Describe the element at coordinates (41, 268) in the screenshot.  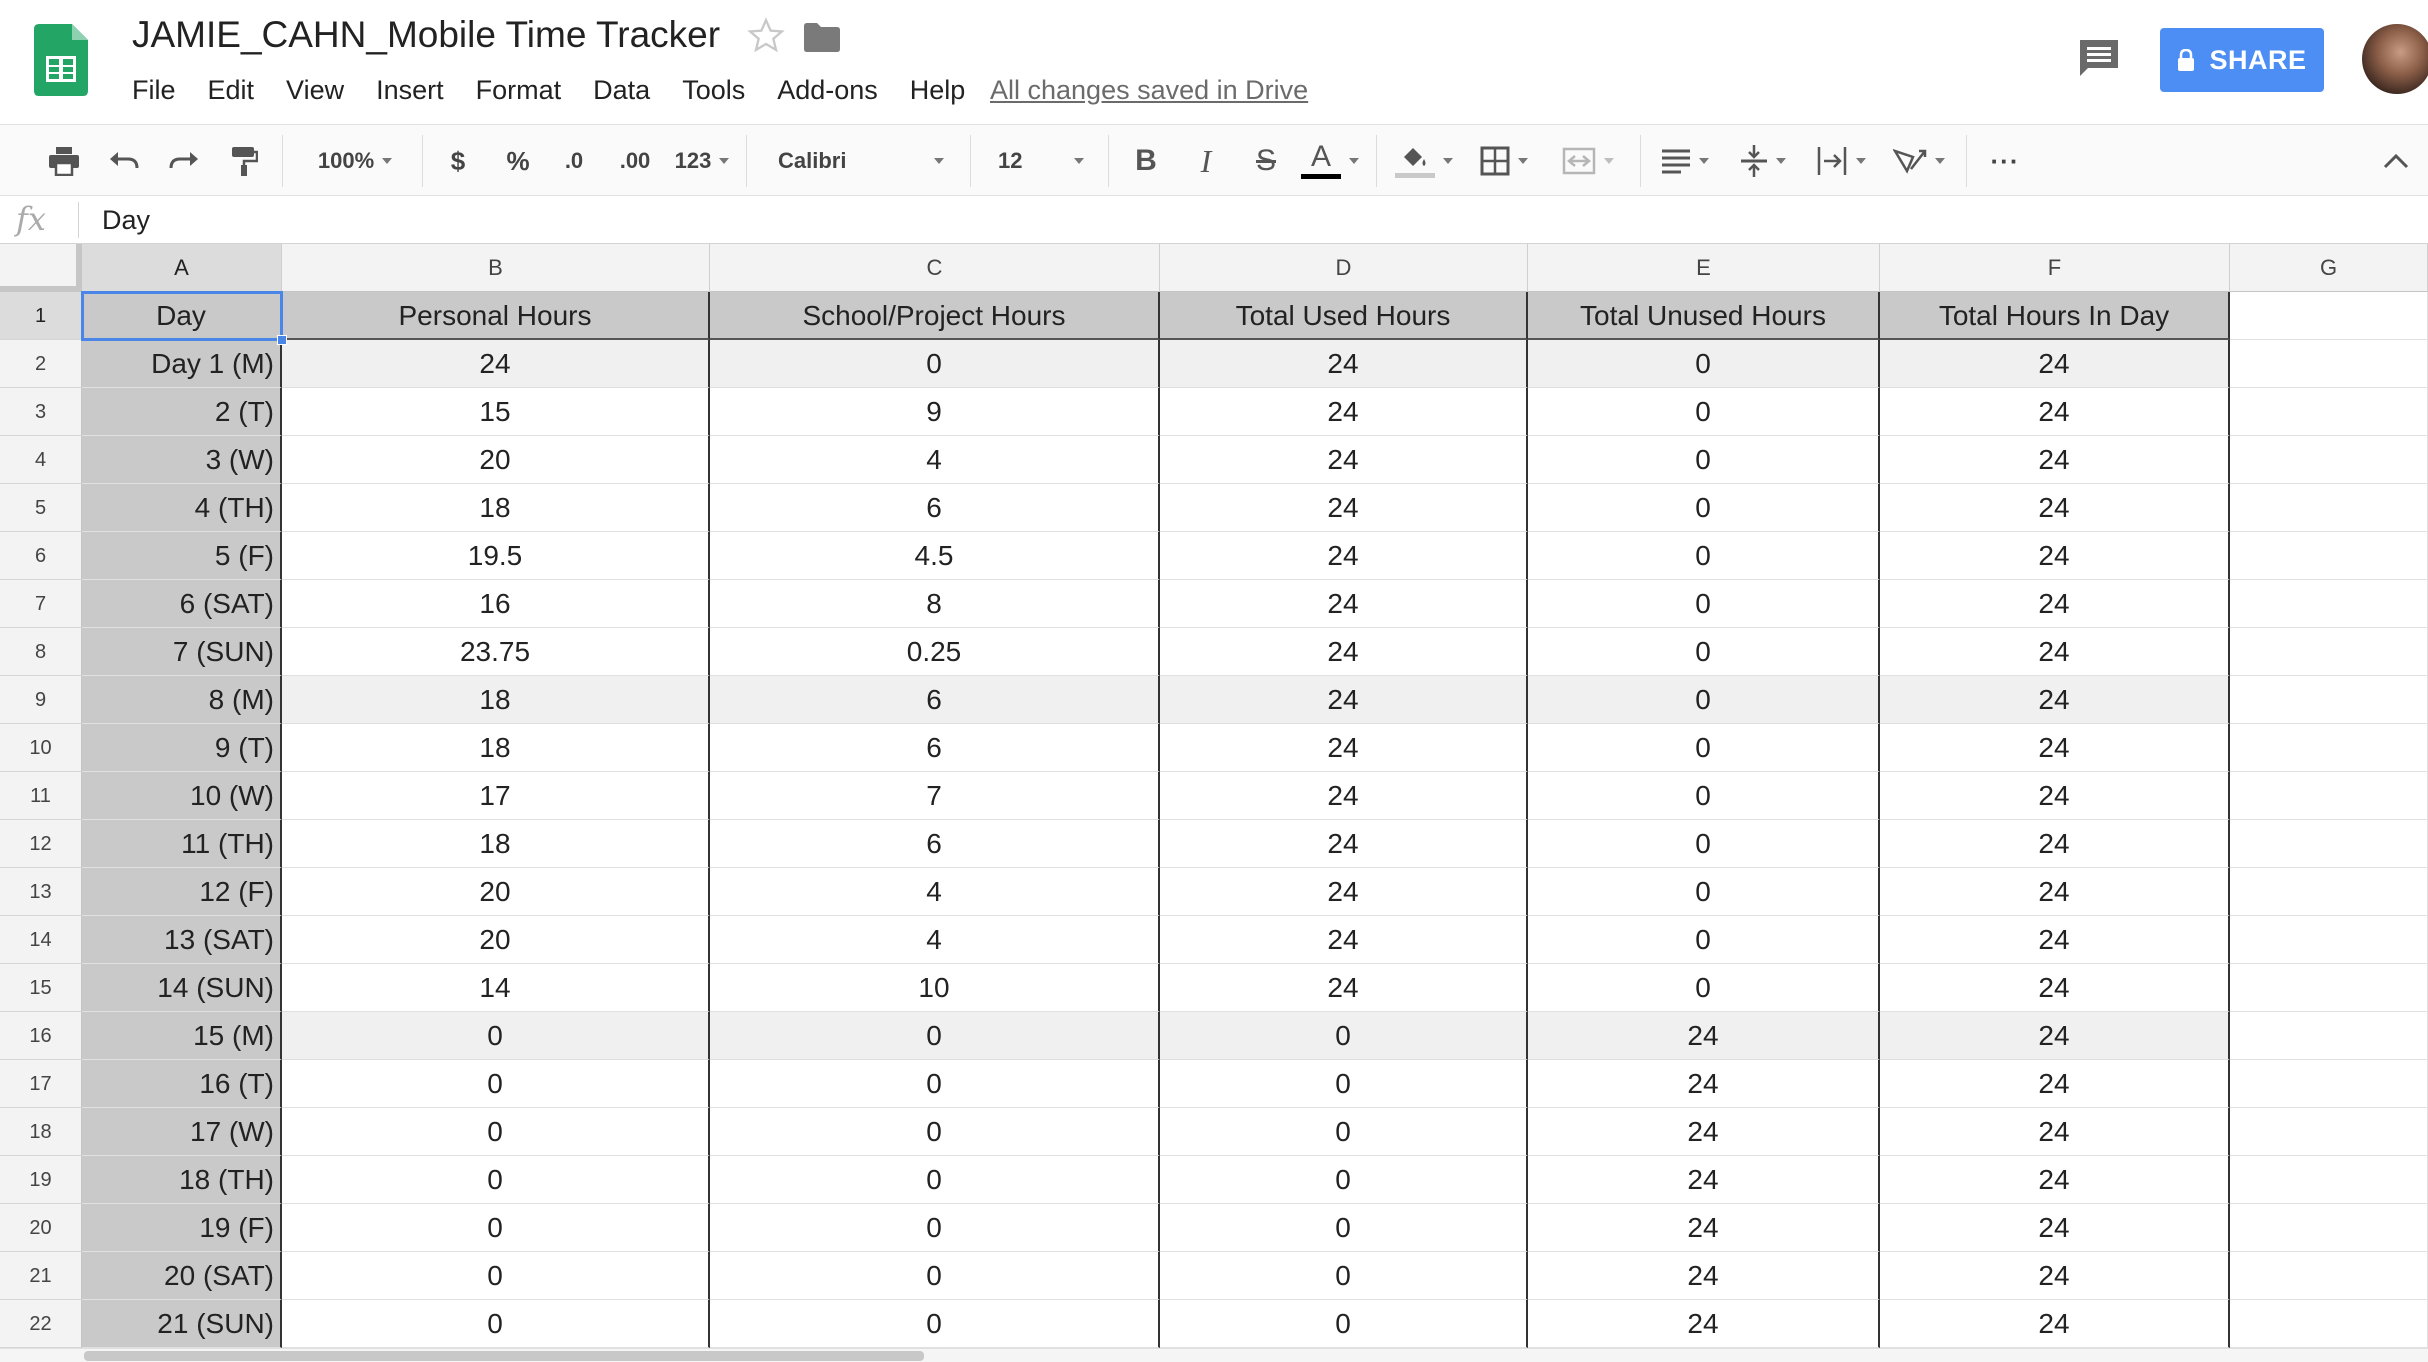
I see `select-all-corner` at that location.